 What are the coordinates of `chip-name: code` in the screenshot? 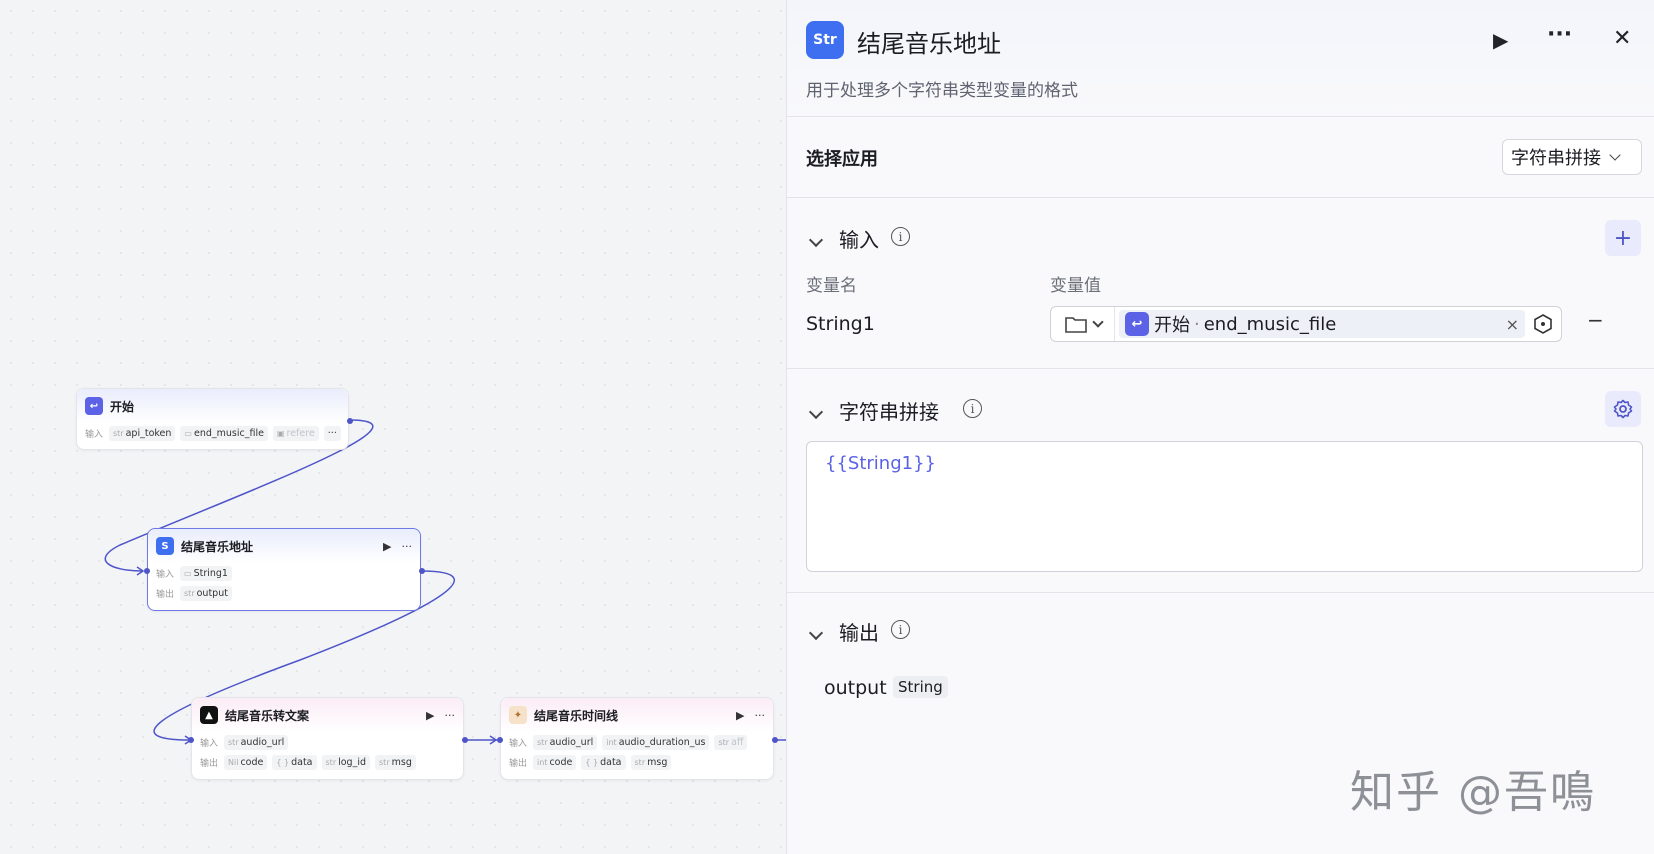 It's located at (252, 762).